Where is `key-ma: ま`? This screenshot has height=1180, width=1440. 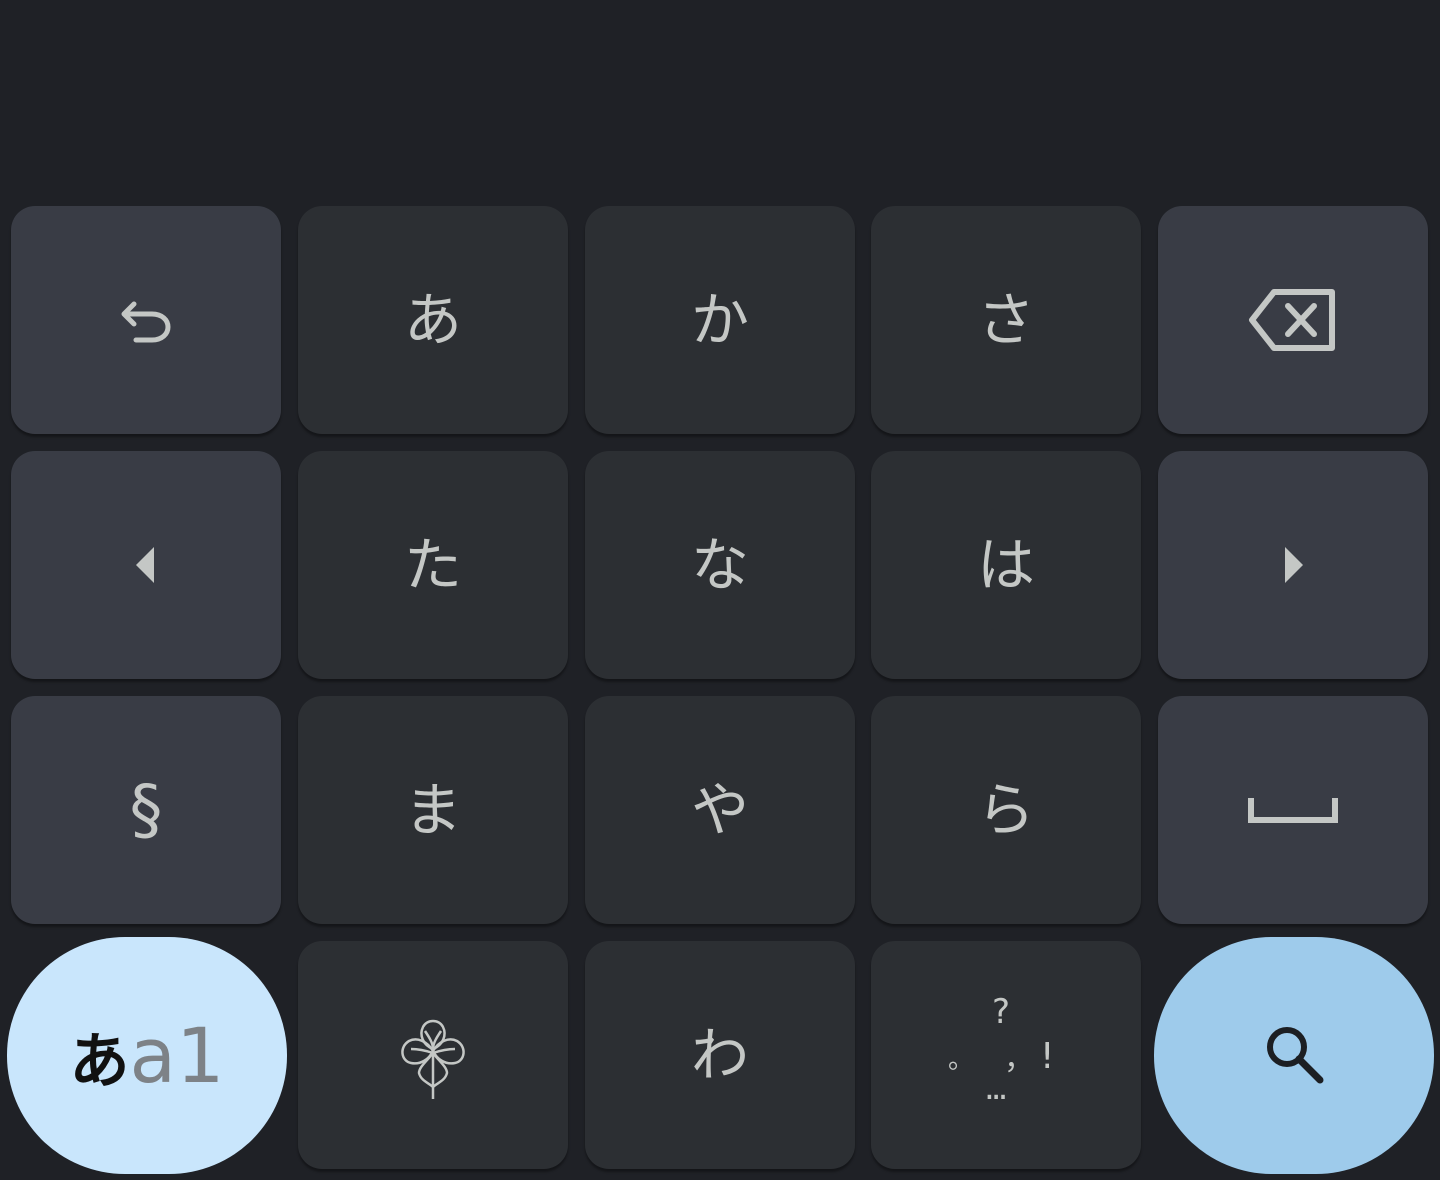
key-ma: ま is located at coordinates (433, 810).